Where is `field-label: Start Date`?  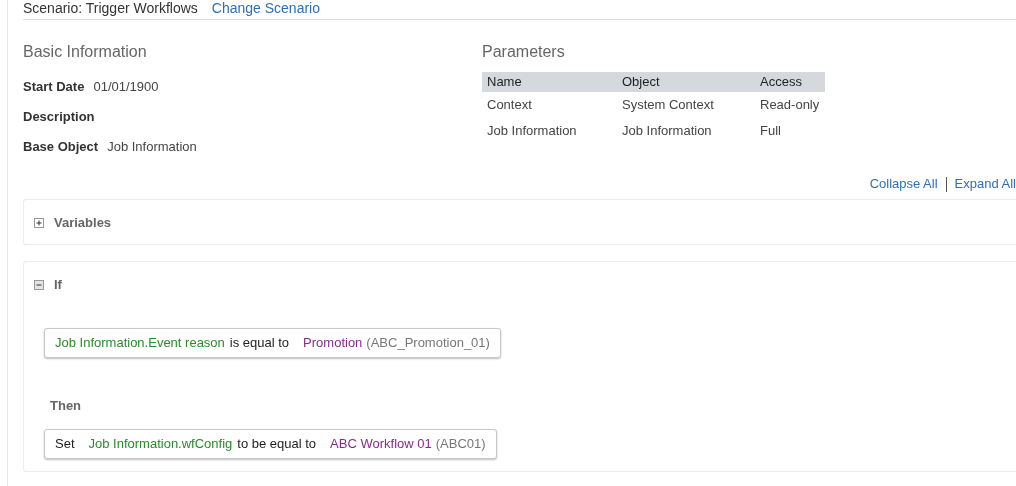 field-label: Start Date is located at coordinates (54, 86).